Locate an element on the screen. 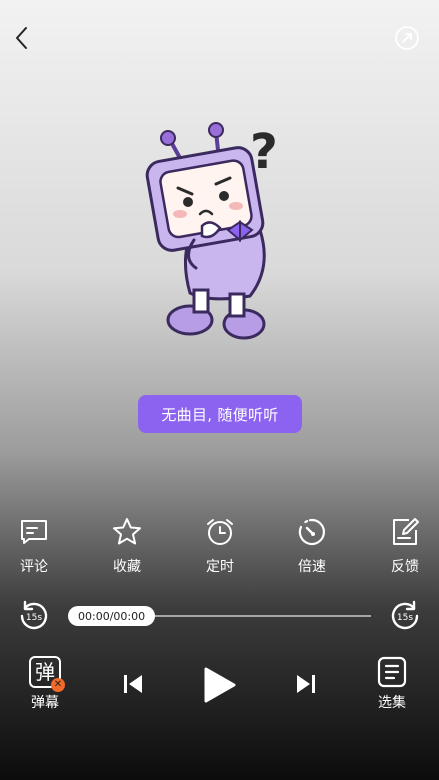  share-icon is located at coordinates (407, 38).